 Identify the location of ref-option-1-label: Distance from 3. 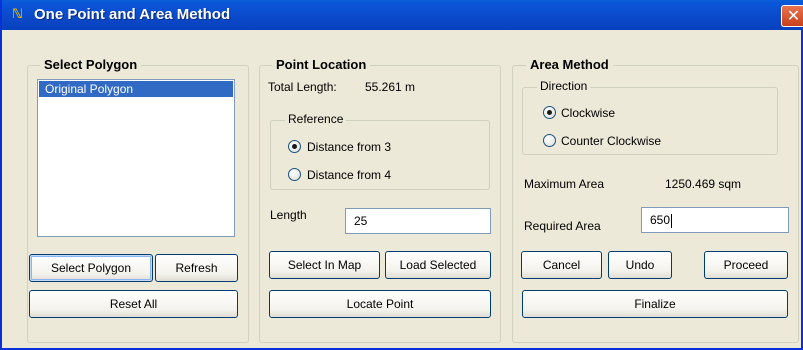
(349, 147).